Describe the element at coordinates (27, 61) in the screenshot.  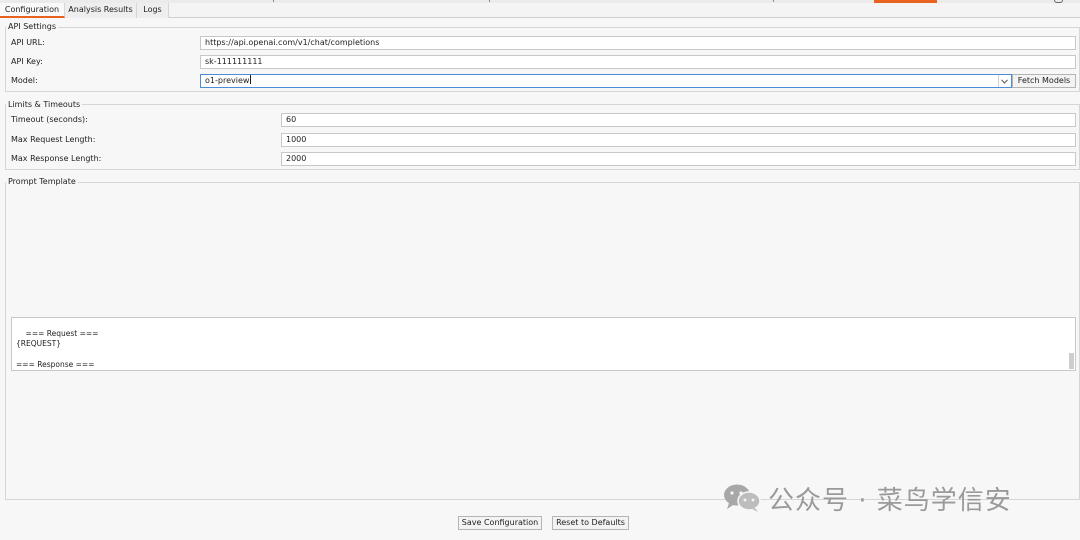
I see `api-key-label: API Key:` at that location.